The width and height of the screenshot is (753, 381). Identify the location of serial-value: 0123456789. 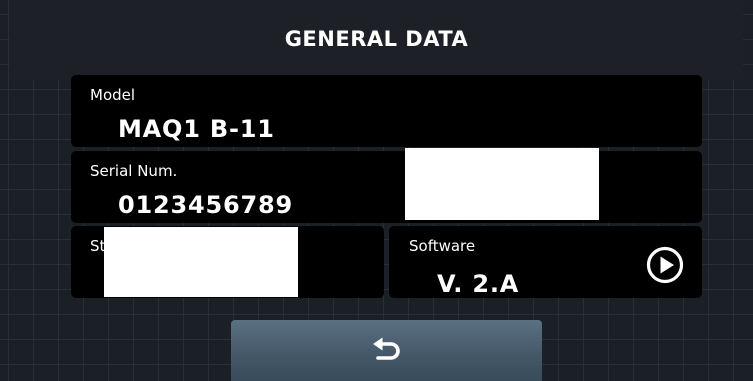
(205, 205).